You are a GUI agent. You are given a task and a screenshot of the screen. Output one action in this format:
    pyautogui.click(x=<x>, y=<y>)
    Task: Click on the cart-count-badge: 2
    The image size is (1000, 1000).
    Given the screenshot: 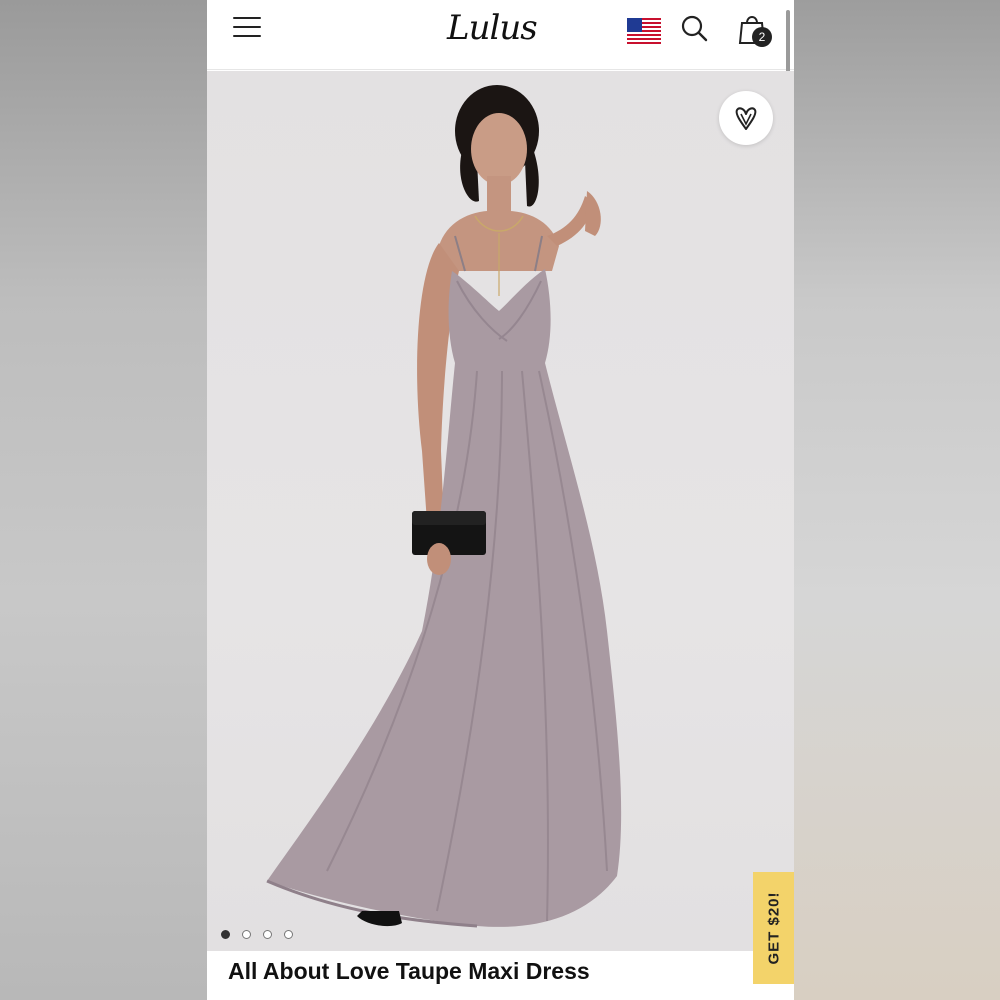 What is the action you would take?
    pyautogui.click(x=762, y=37)
    